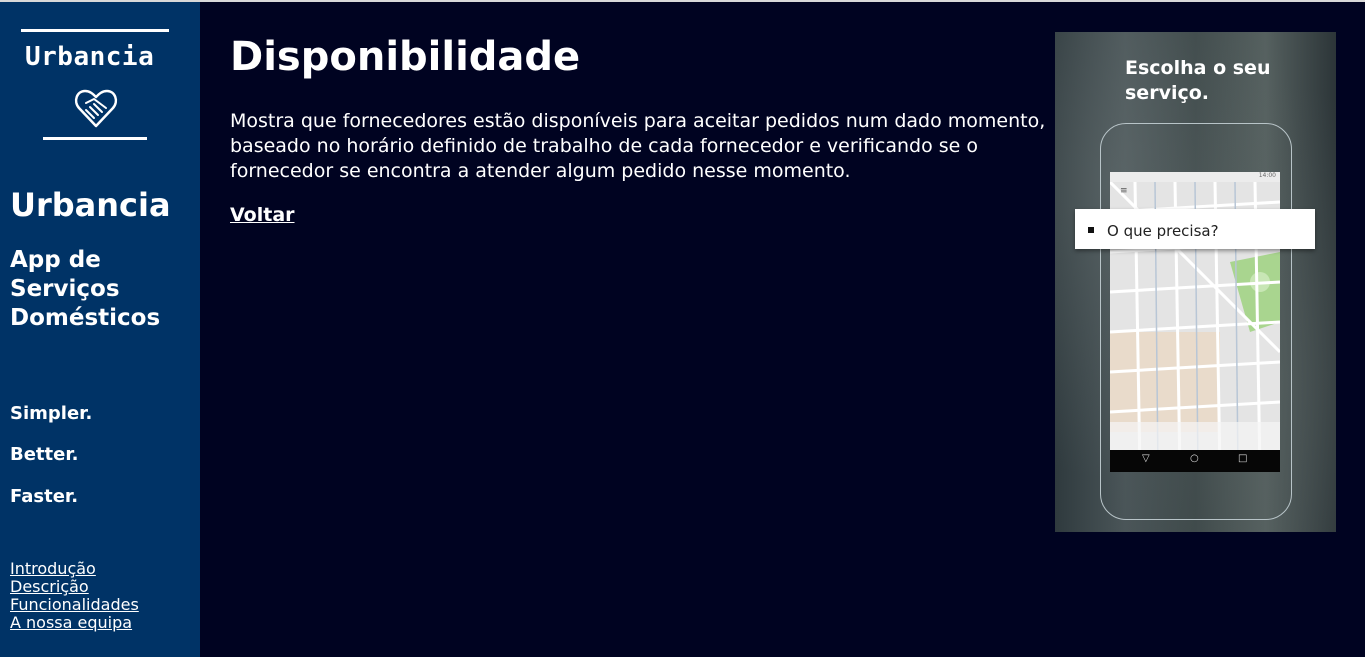 The image size is (1365, 657). Describe the element at coordinates (1195, 177) in the screenshot. I see `phone-status-bar: 14:00` at that location.